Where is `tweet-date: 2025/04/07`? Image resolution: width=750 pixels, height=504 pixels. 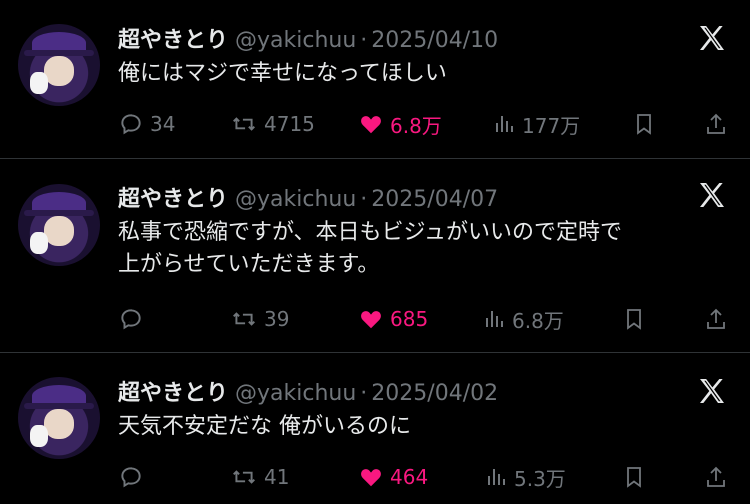 tweet-date: 2025/04/07 is located at coordinates (434, 199).